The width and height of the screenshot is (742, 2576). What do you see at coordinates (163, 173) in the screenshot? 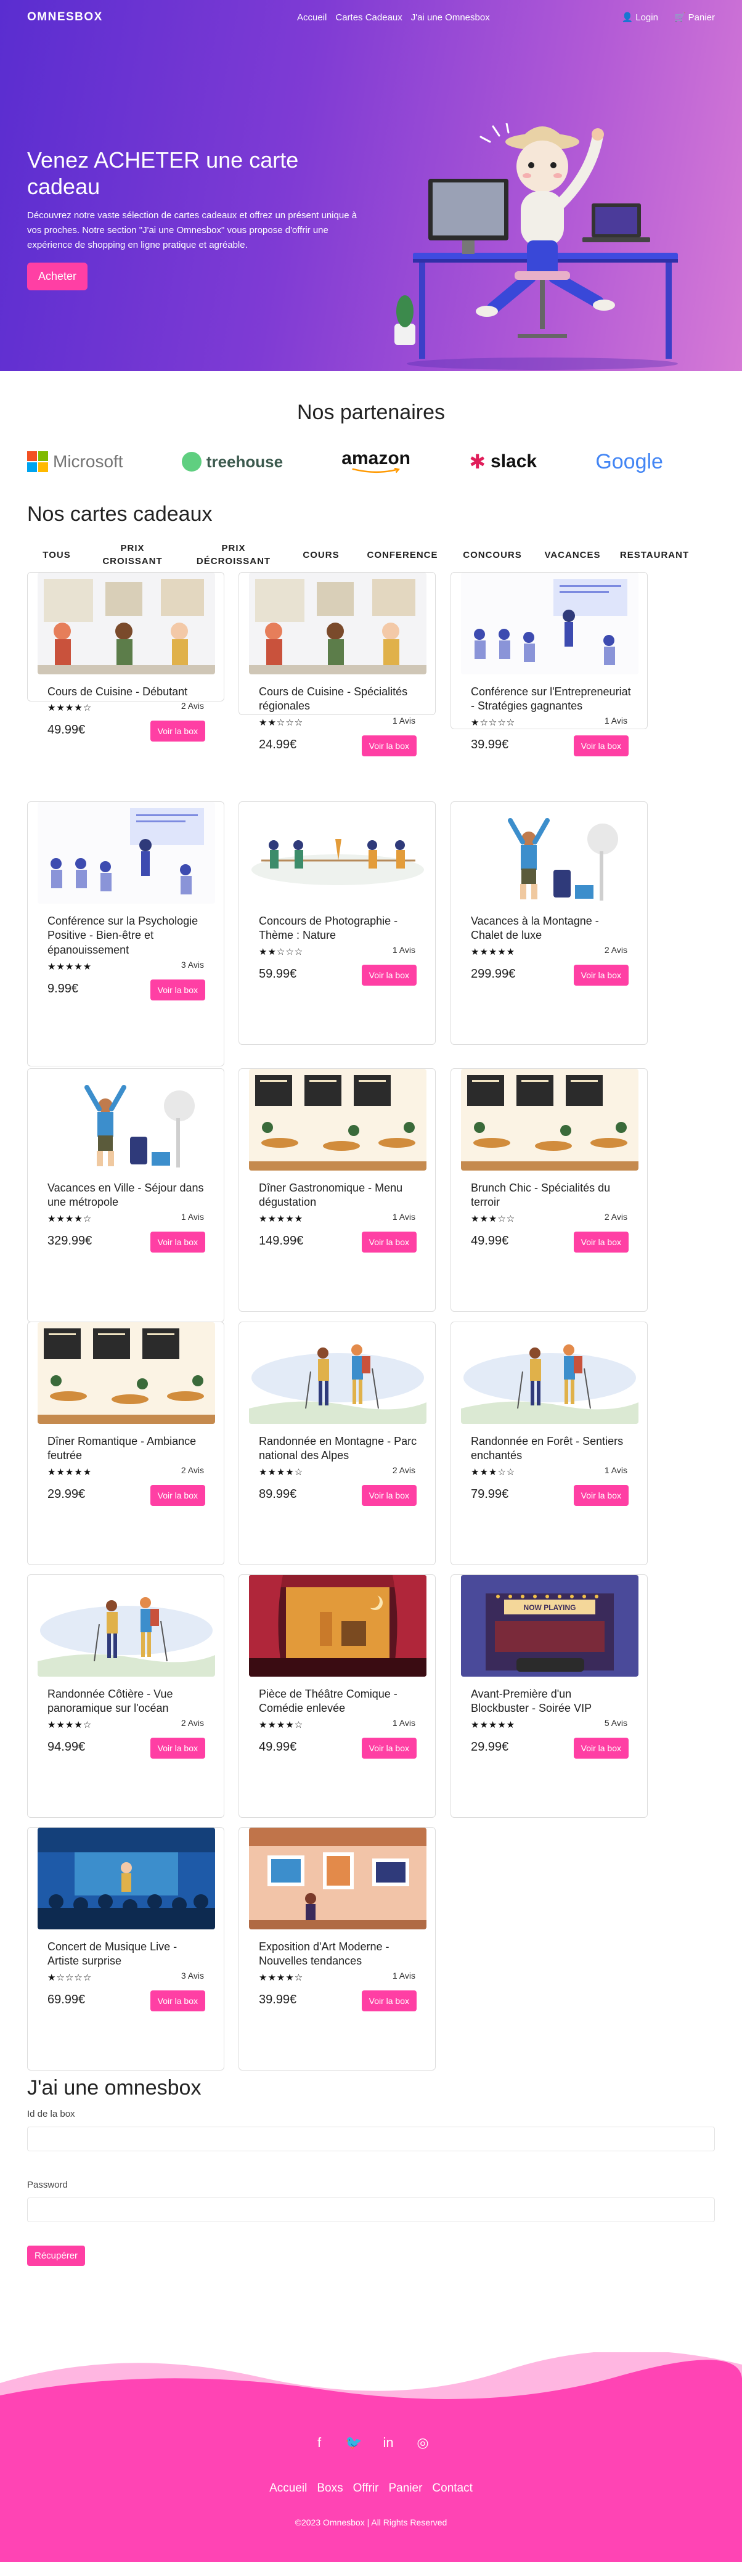
I see `hero-title: Venez ACHETER une carte cadeau` at bounding box center [163, 173].